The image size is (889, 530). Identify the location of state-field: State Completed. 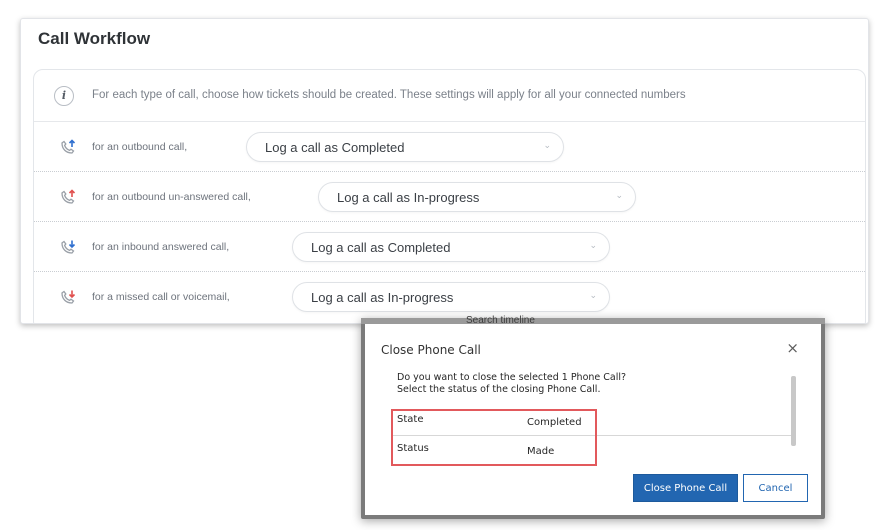
(593, 422).